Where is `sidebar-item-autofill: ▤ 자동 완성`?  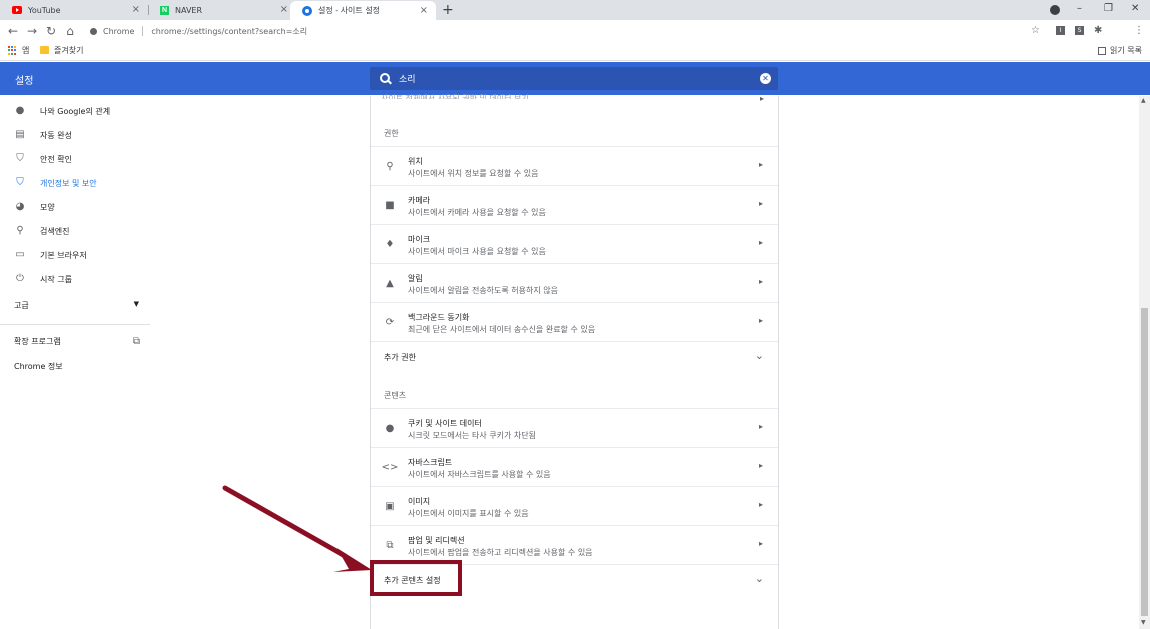 sidebar-item-autofill: ▤ 자동 완성 is located at coordinates (75, 135).